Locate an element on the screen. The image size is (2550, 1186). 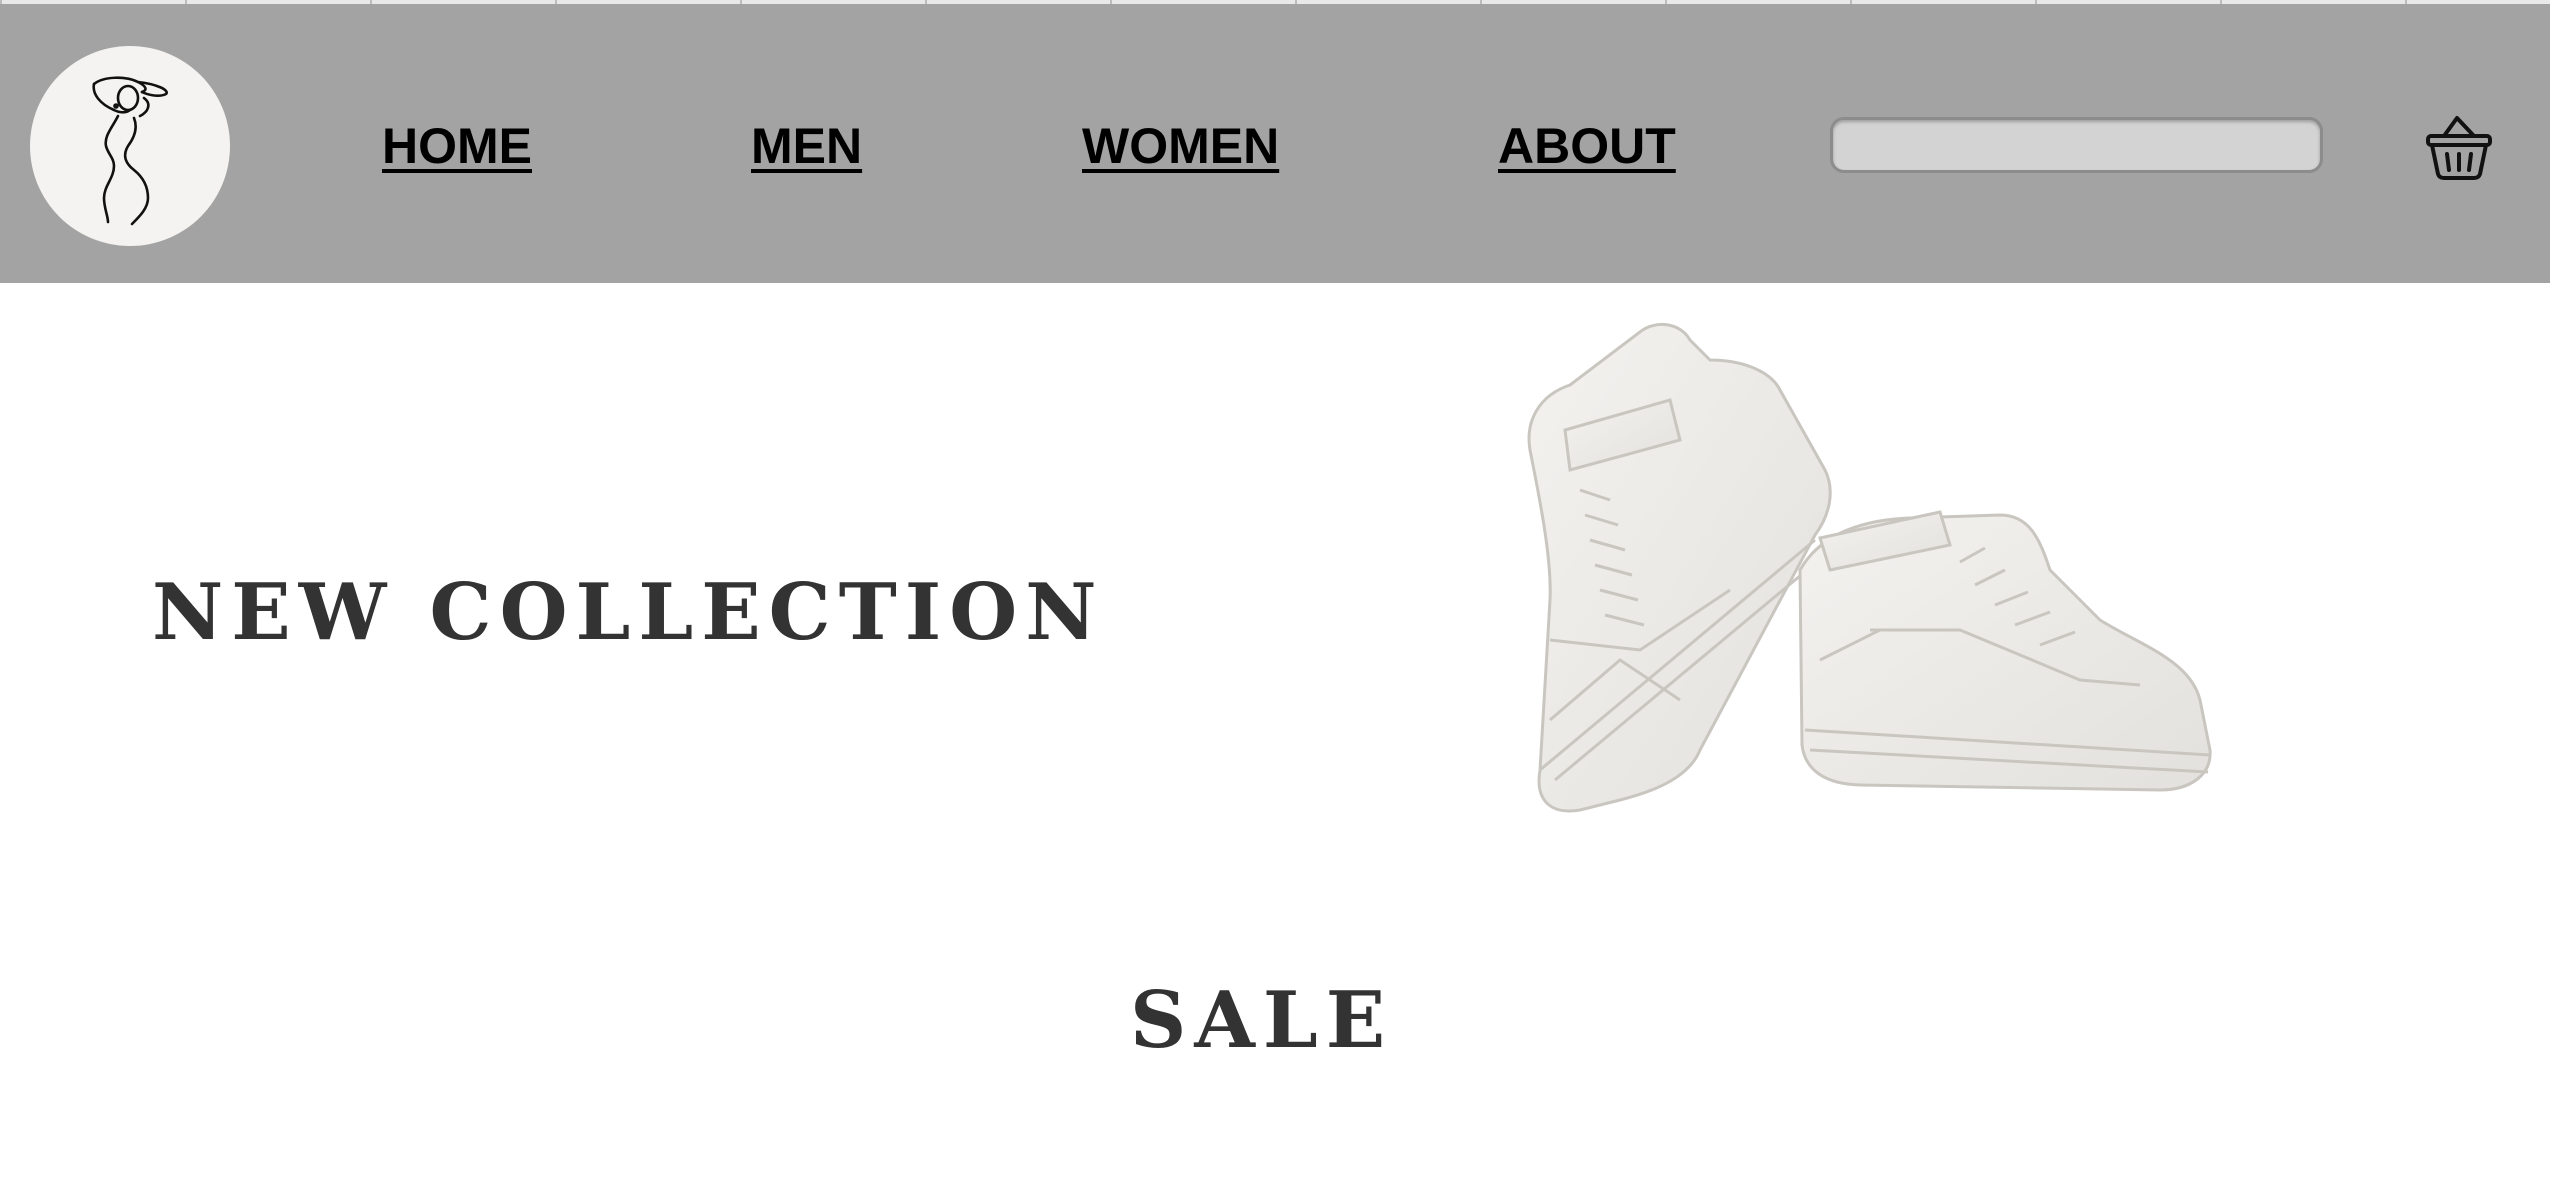
cart-button is located at coordinates (2459, 147).